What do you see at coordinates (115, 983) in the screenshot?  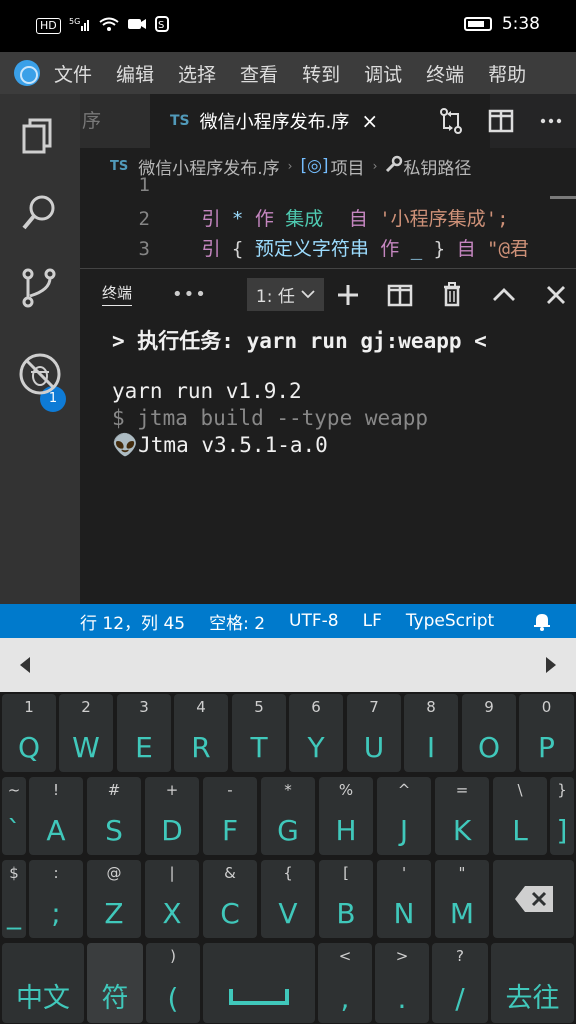 I see `symbol-key: 符` at bounding box center [115, 983].